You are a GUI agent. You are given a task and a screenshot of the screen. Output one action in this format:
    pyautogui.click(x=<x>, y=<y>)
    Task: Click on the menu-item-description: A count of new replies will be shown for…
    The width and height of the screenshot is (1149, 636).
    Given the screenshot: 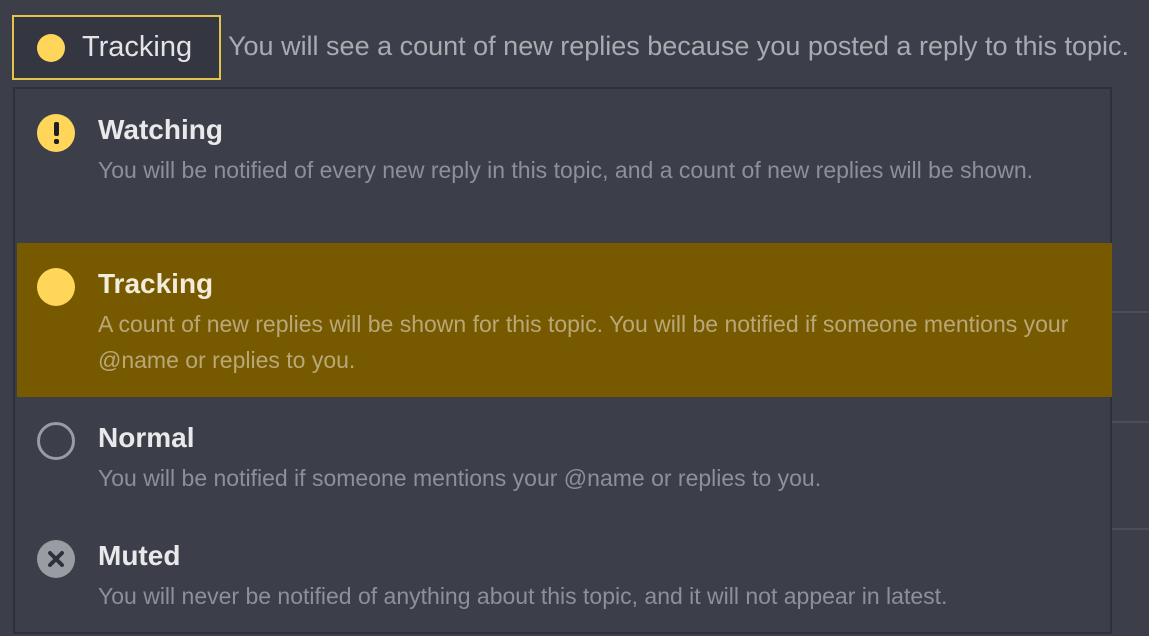 What is the action you would take?
    pyautogui.click(x=583, y=342)
    